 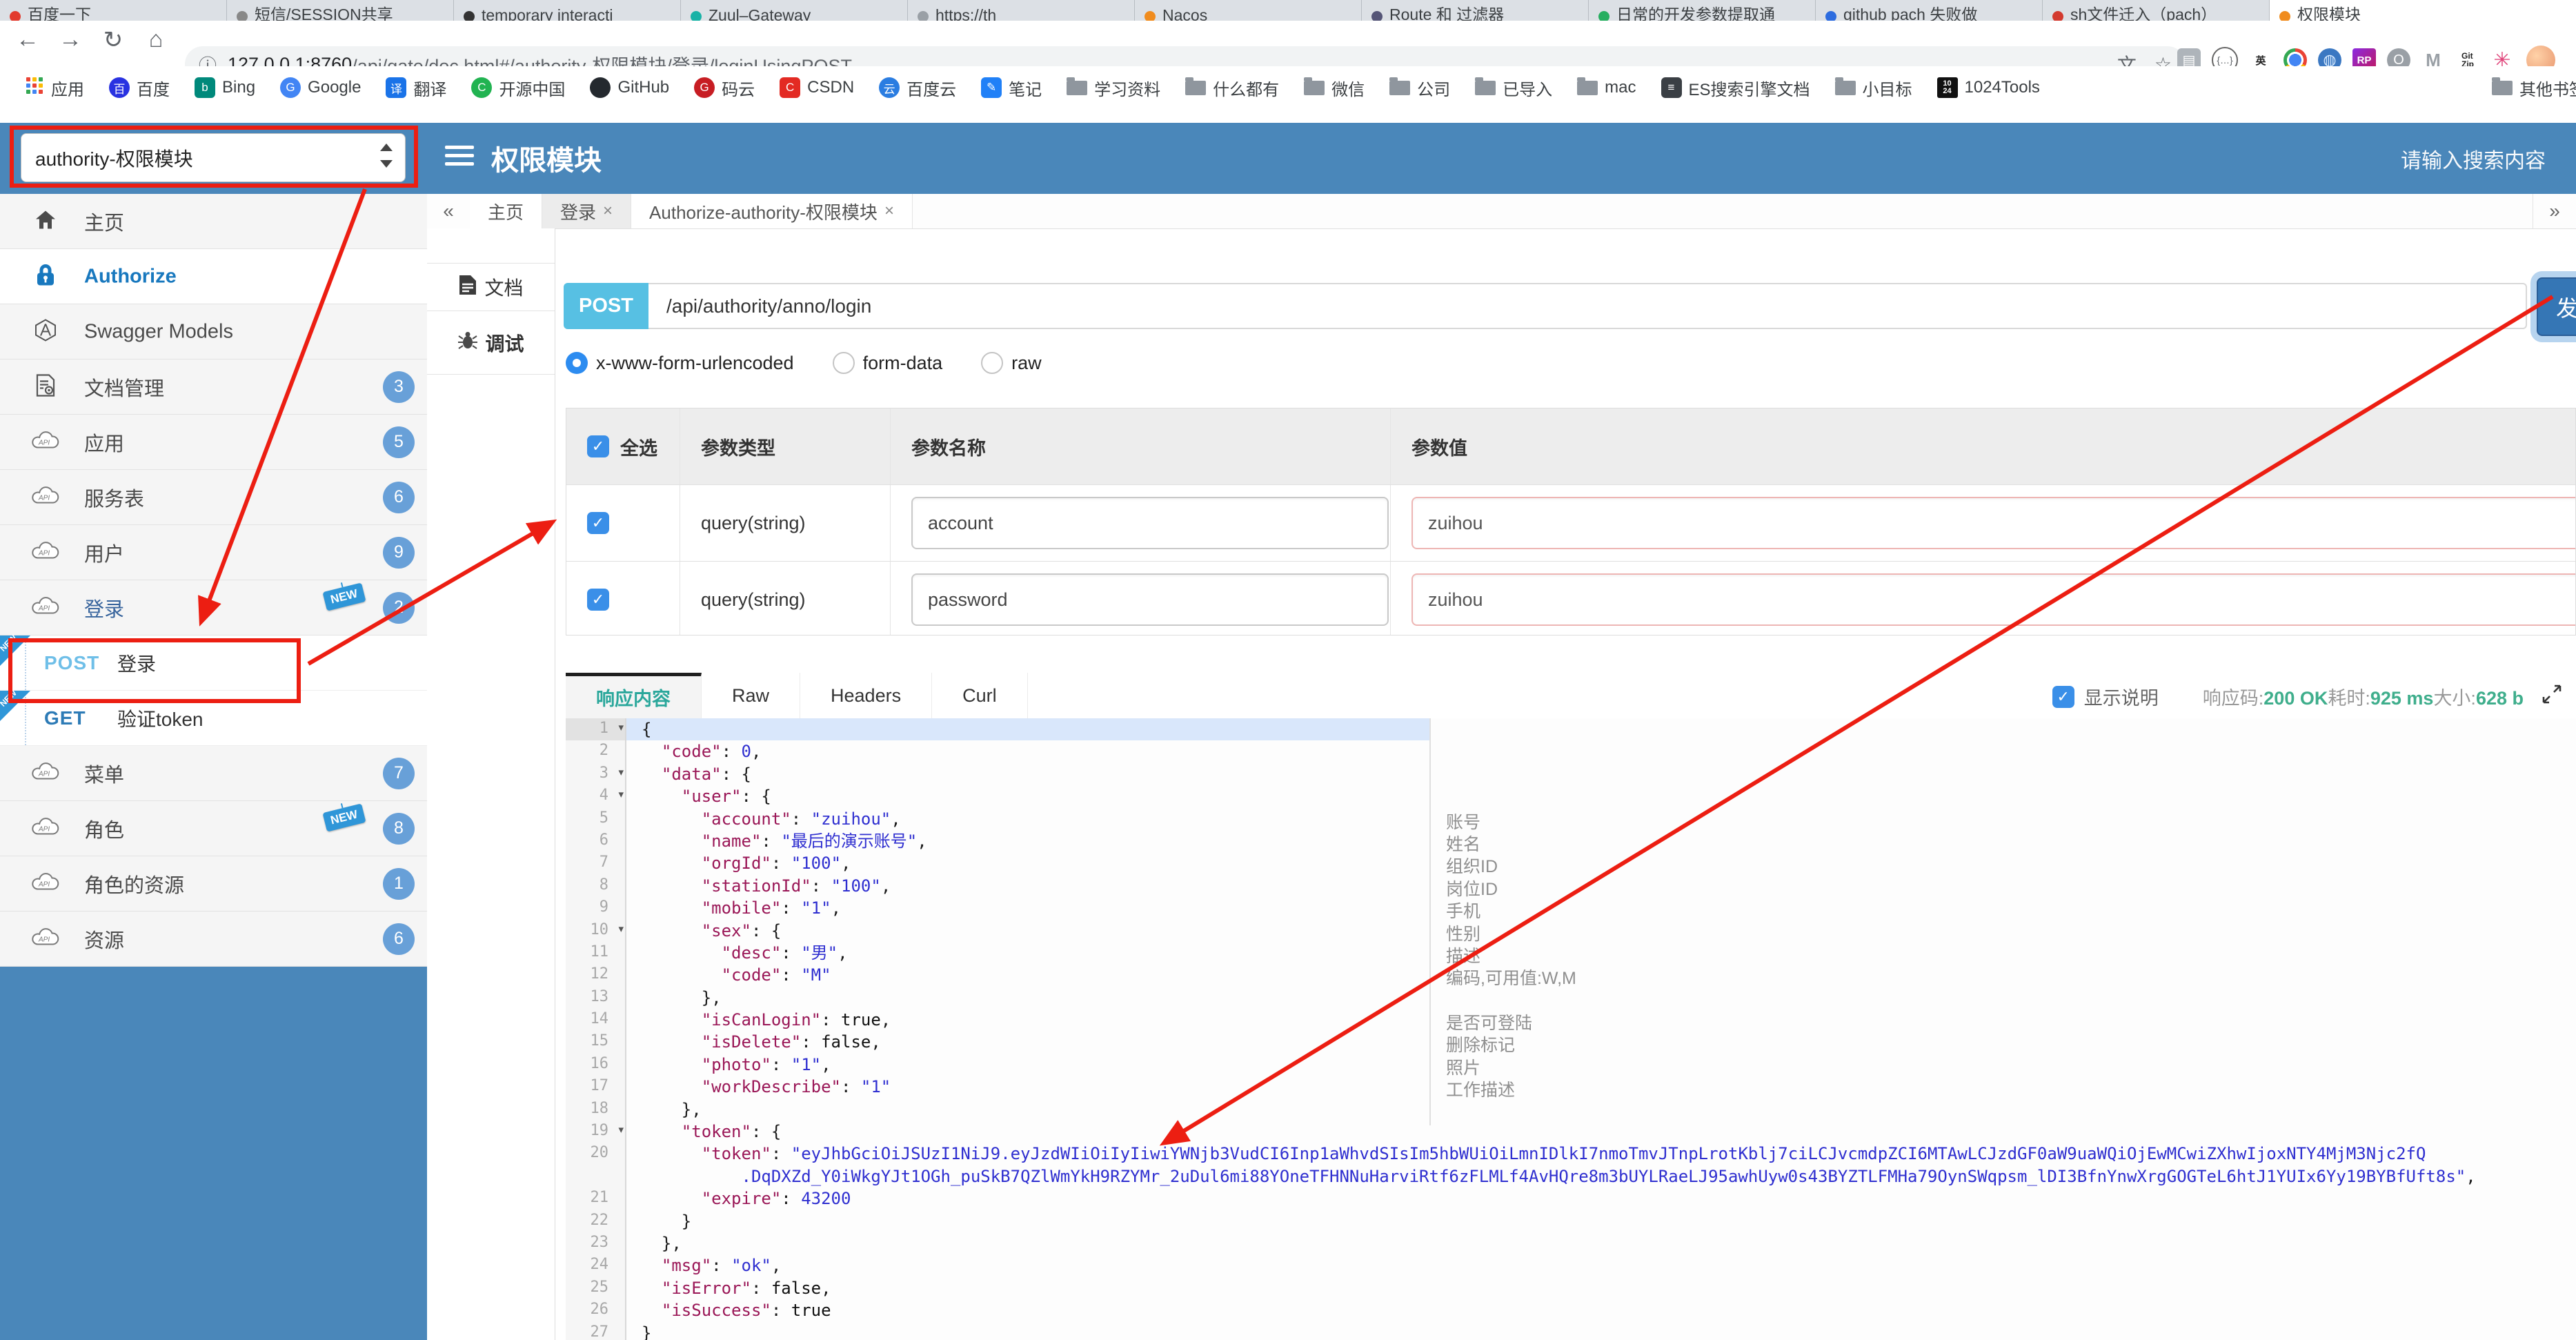 What do you see at coordinates (1150, 523) in the screenshot?
I see `param-name-input: account` at bounding box center [1150, 523].